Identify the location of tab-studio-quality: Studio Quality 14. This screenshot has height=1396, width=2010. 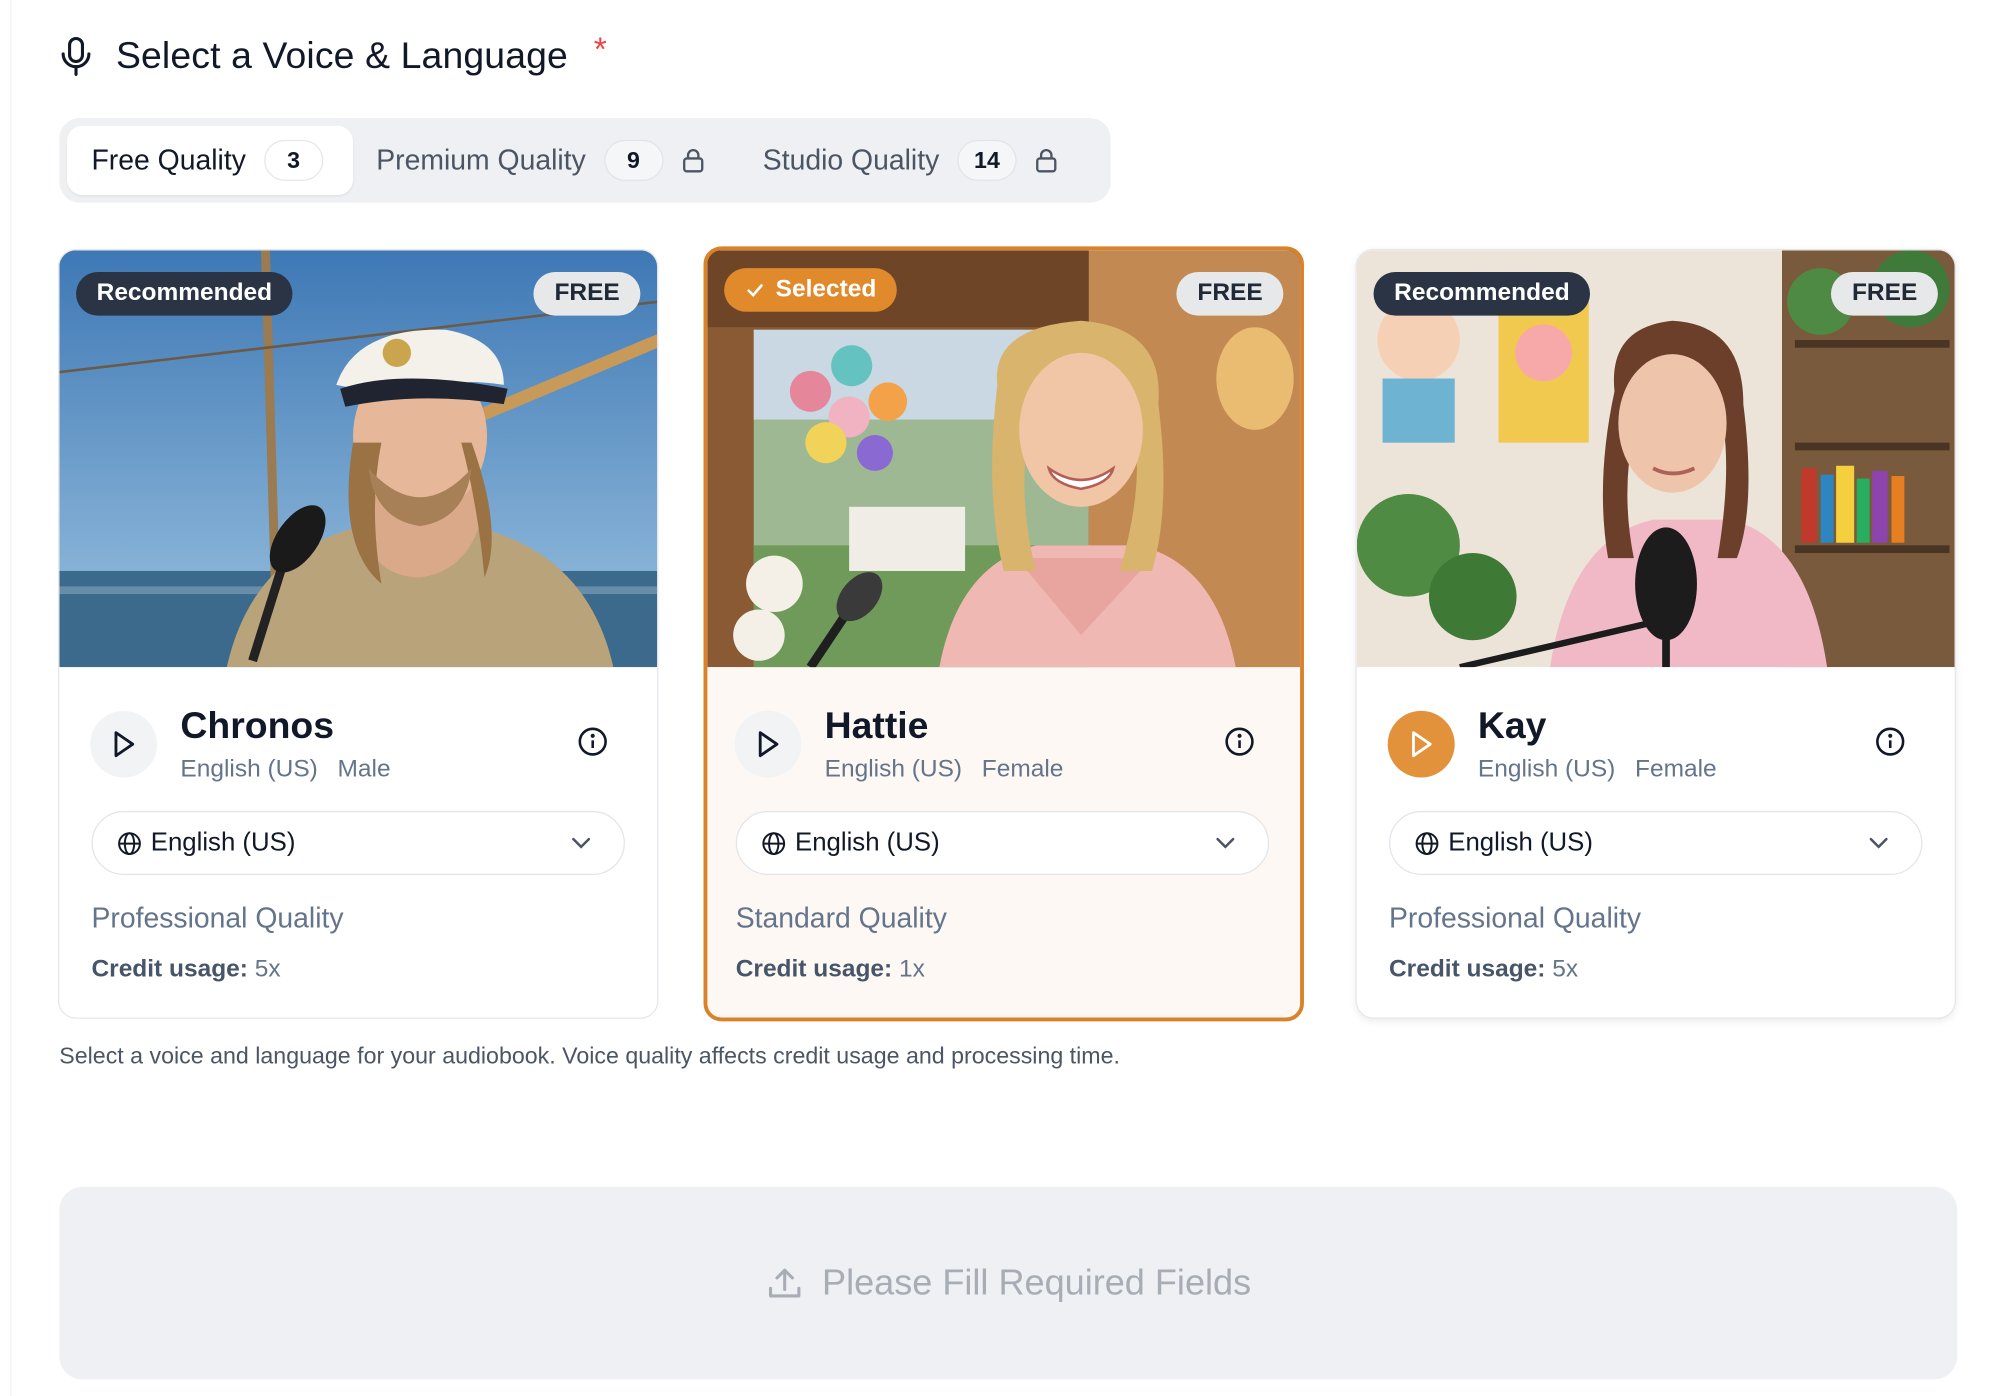
(910, 160).